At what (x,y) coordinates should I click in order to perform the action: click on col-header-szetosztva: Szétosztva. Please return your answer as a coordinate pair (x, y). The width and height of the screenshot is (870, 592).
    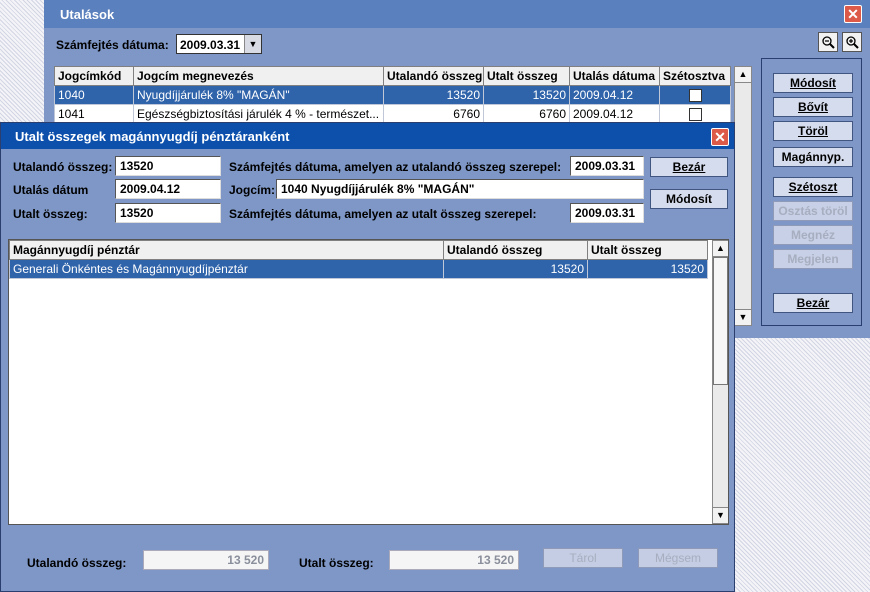
    Looking at the image, I should click on (695, 76).